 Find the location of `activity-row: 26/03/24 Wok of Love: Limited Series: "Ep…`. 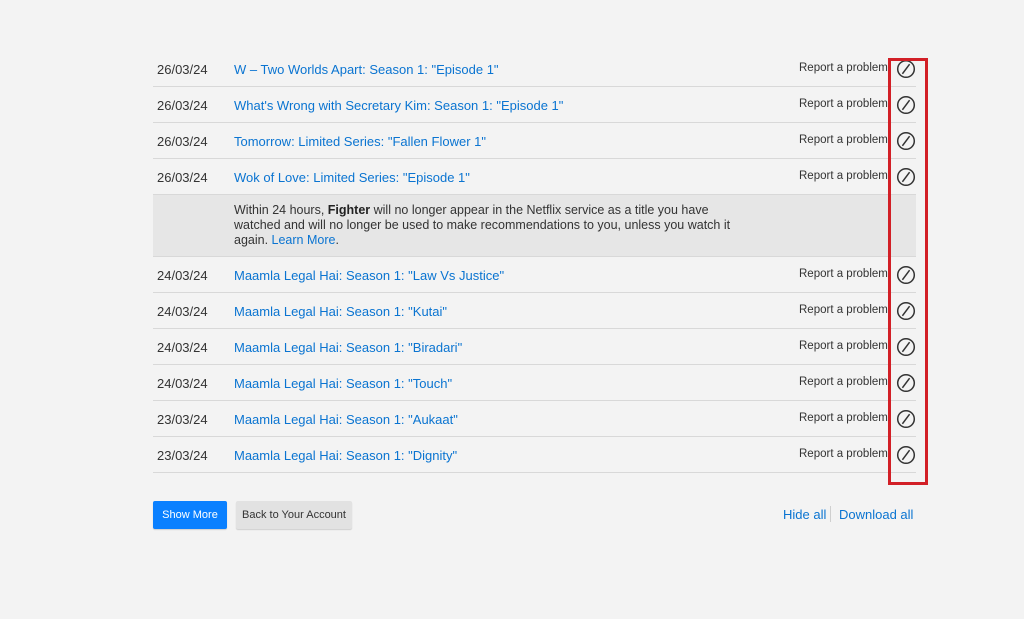

activity-row: 26/03/24 Wok of Love: Limited Series: "Ep… is located at coordinates (534, 177).